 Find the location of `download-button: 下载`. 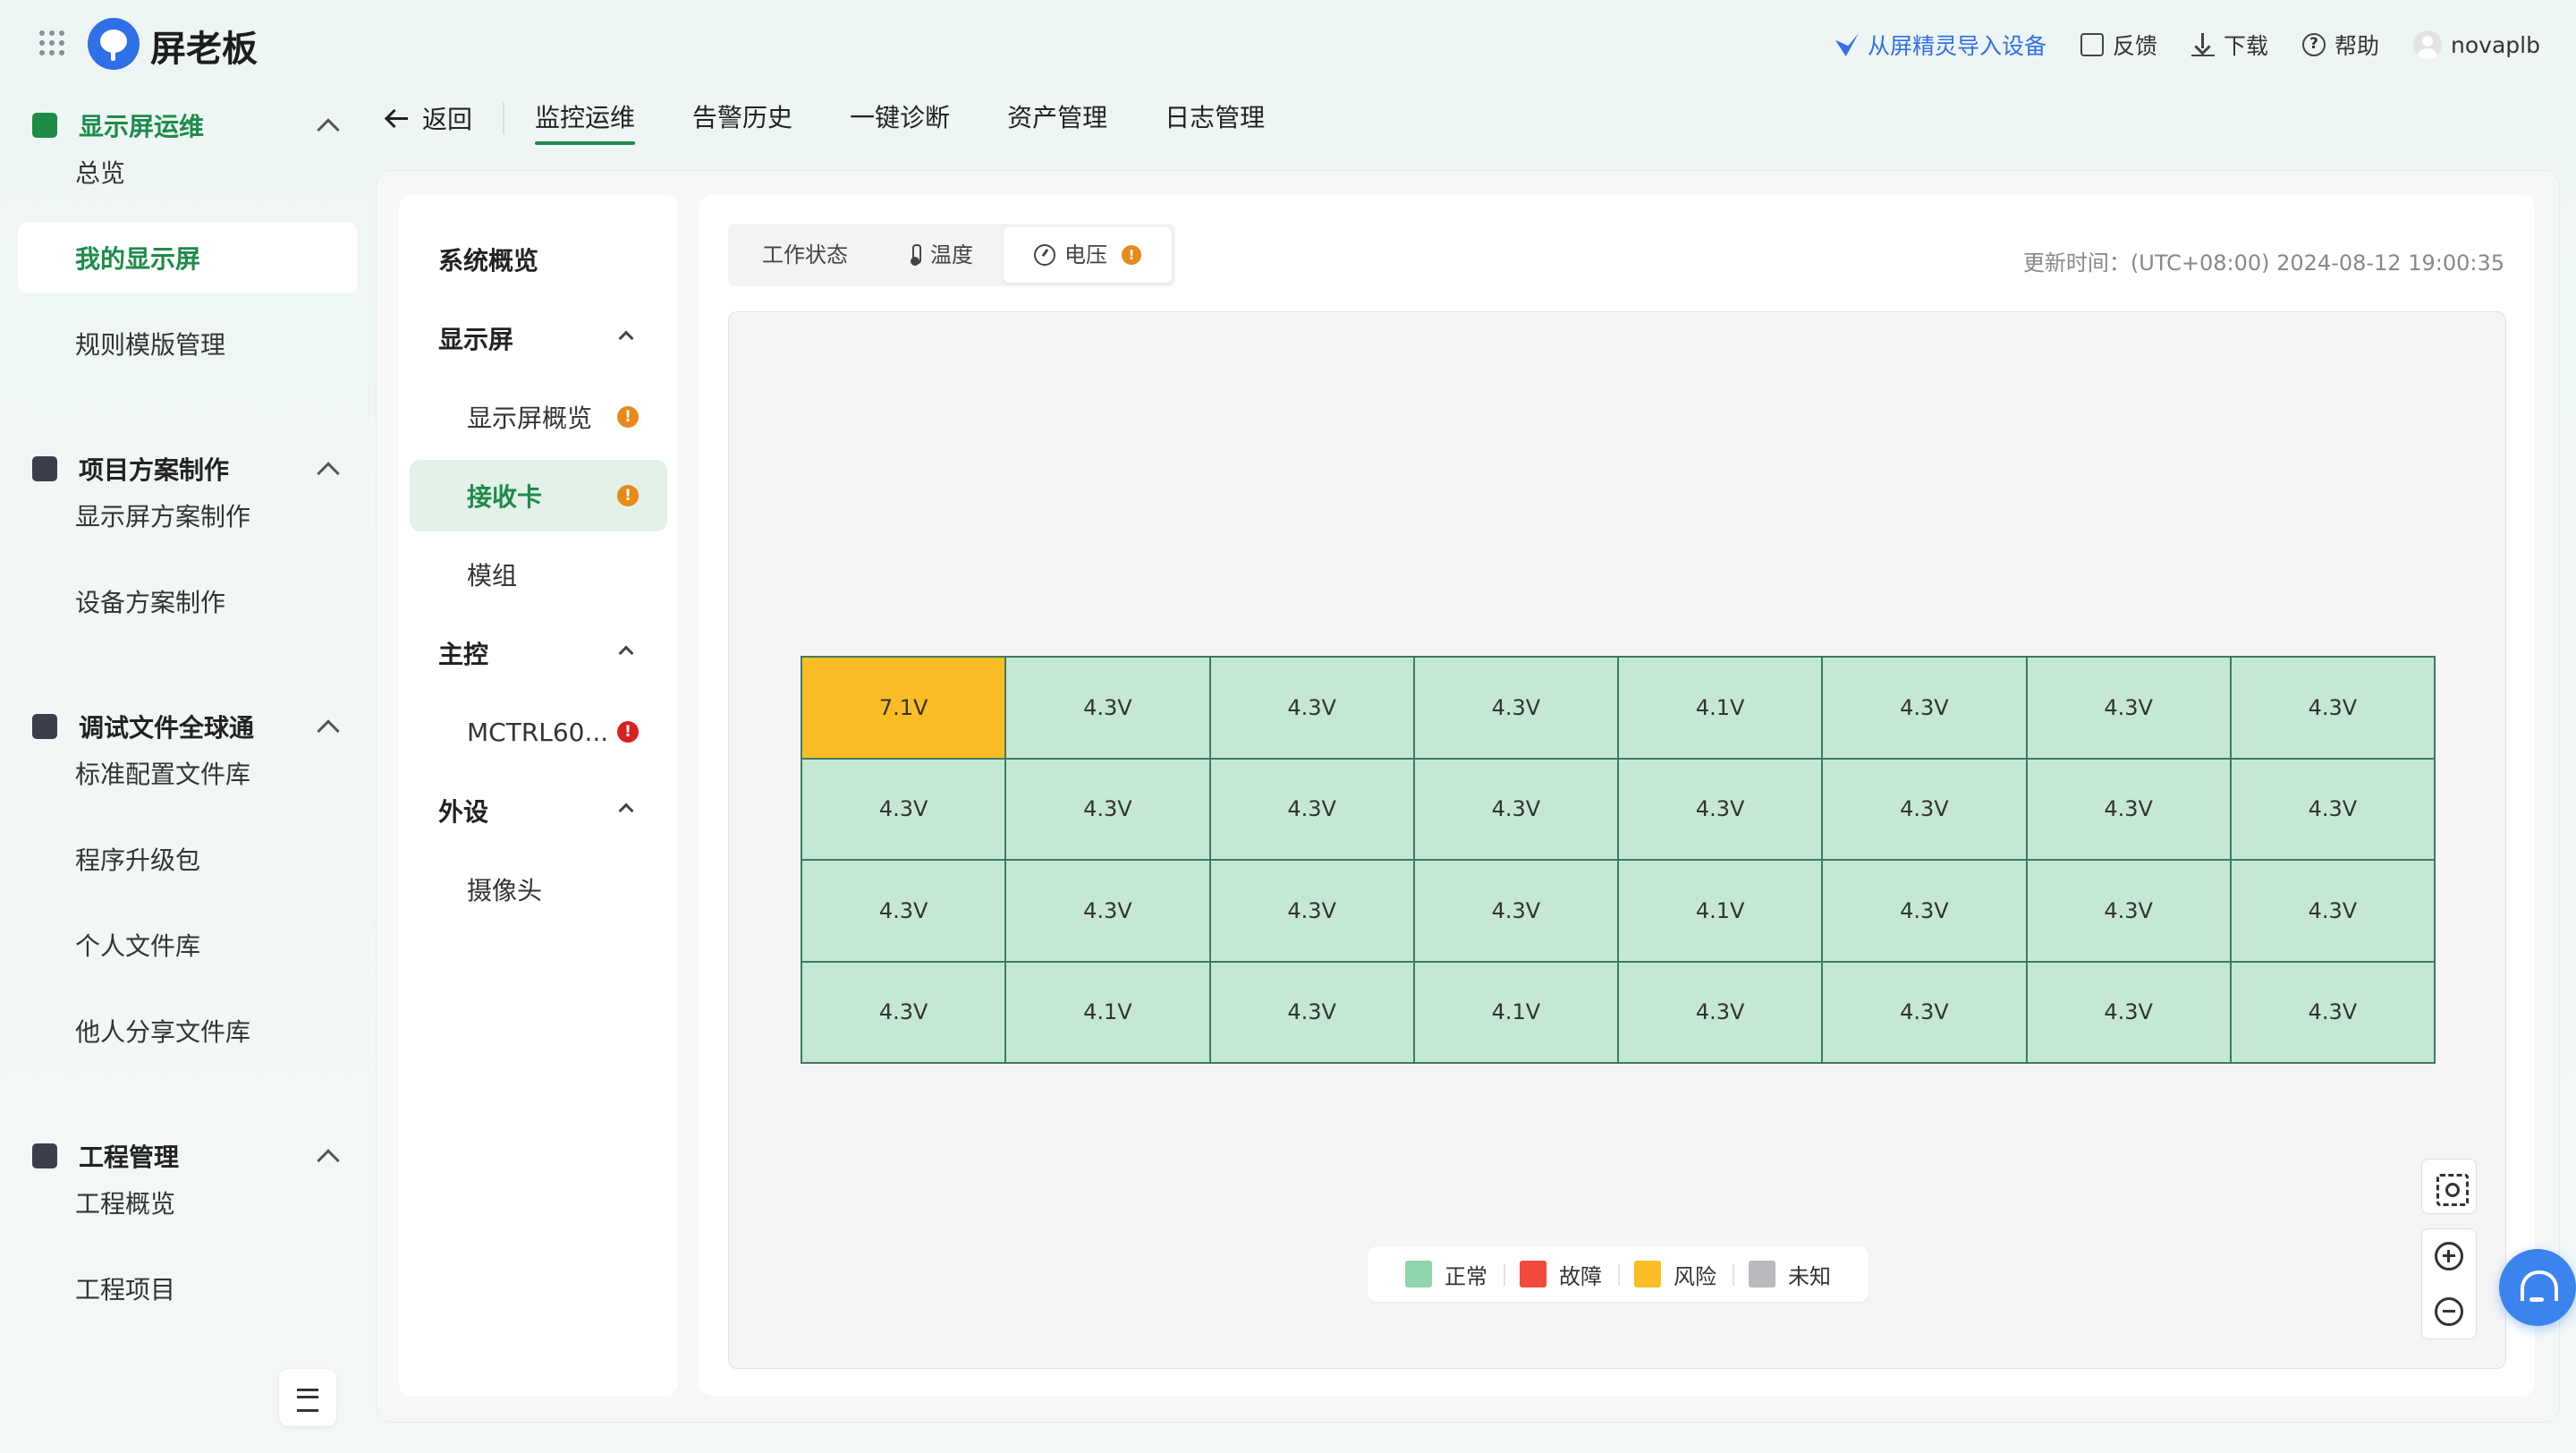

download-button: 下载 is located at coordinates (2229, 45).